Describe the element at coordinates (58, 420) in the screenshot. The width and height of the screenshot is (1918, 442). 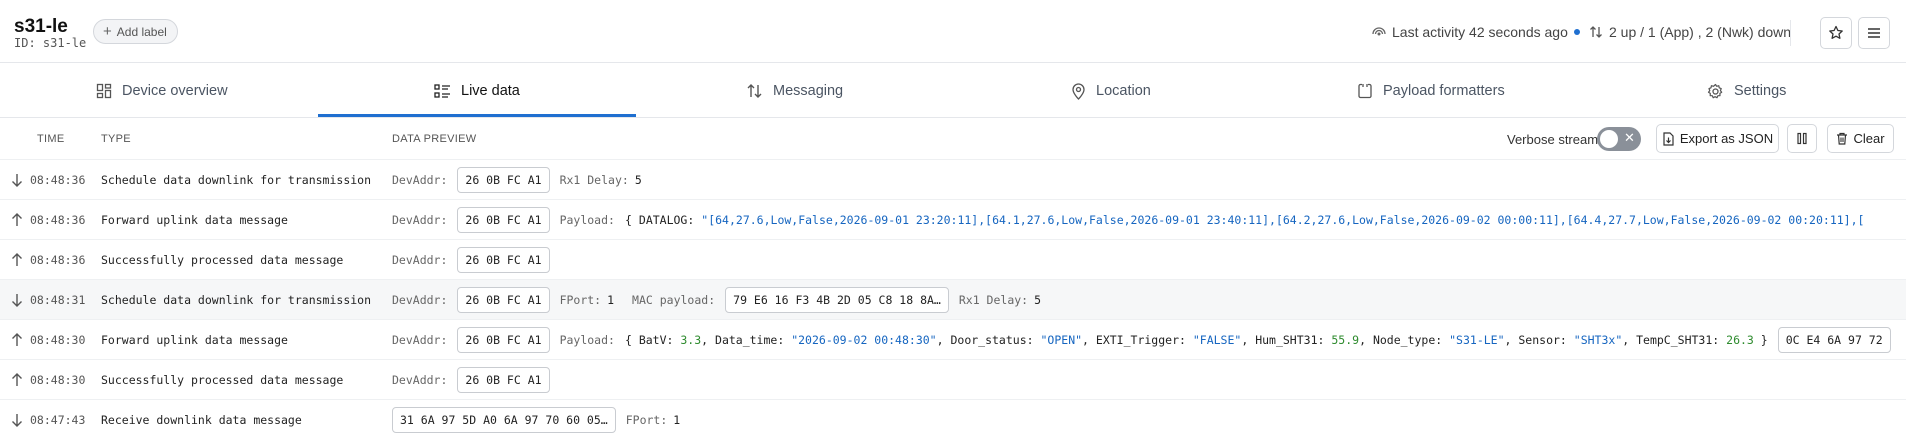
I see `event-time: 08:47:43` at that location.